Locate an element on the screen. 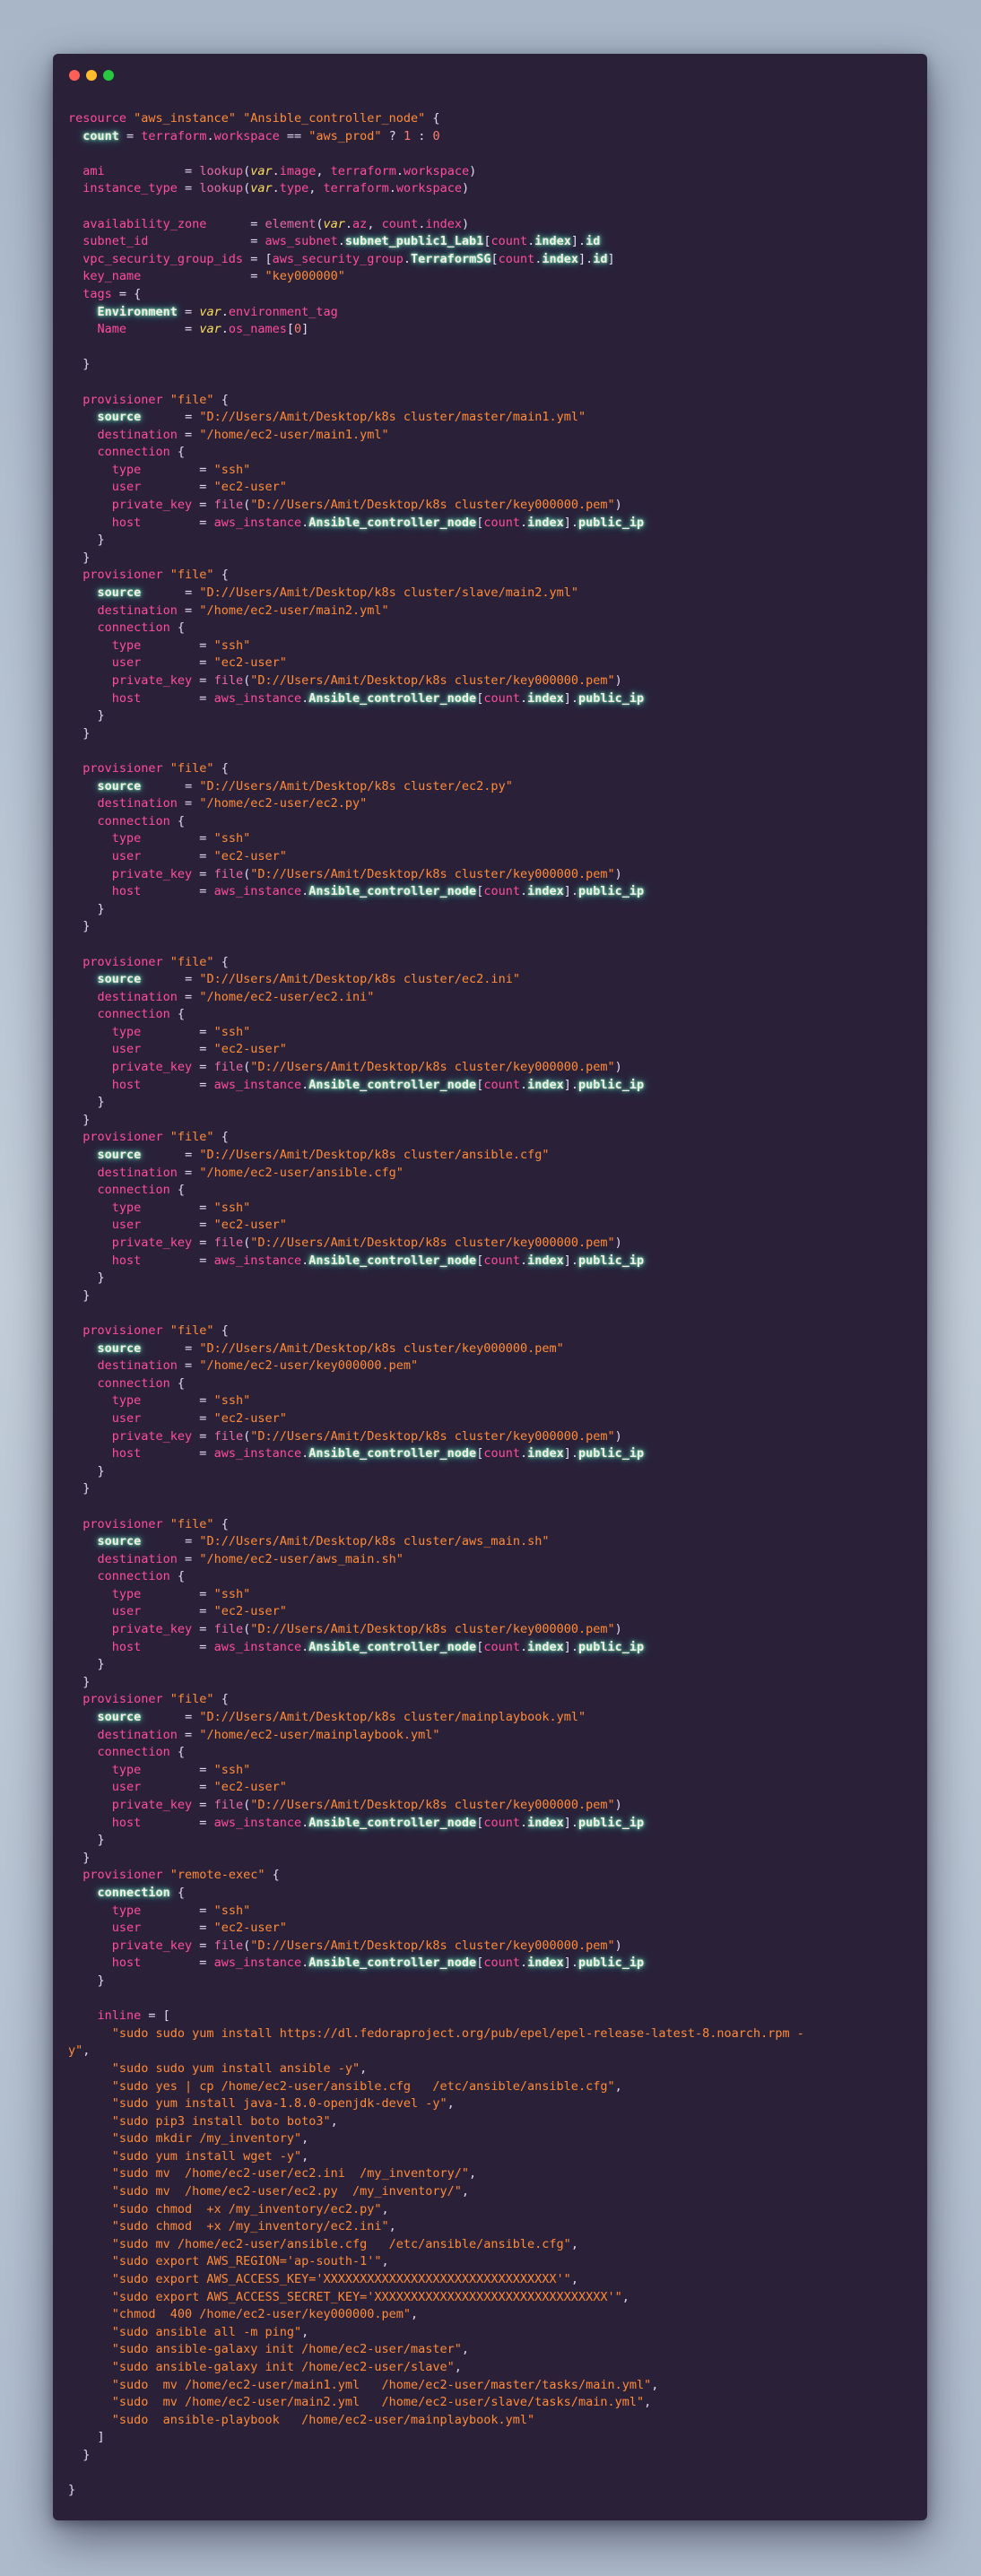 The height and width of the screenshot is (2576, 981). code-token: "sudo export AWS_REGION='ap-south-1'" is located at coordinates (225, 2261).